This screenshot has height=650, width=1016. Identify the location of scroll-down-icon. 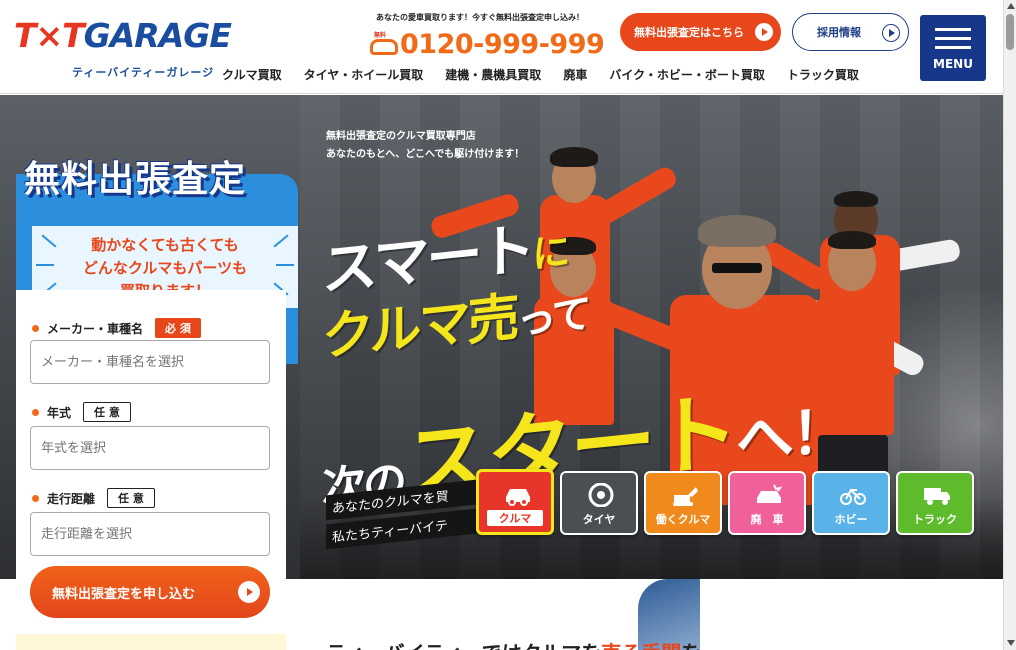
(1011, 643).